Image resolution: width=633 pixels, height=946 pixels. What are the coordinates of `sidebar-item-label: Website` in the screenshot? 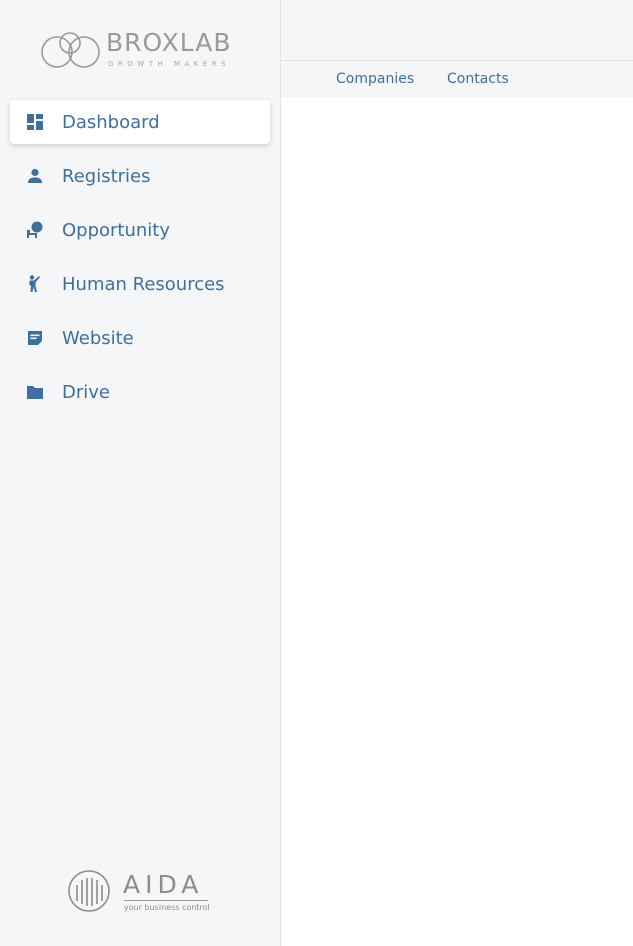 It's located at (98, 338).